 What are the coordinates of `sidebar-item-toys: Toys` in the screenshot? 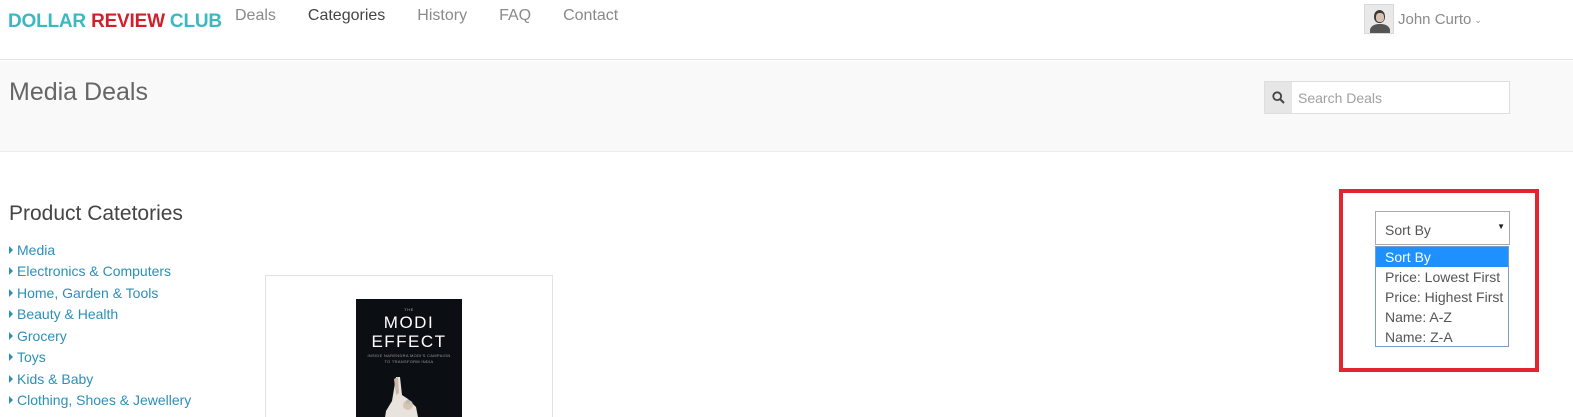 It's located at (100, 358).